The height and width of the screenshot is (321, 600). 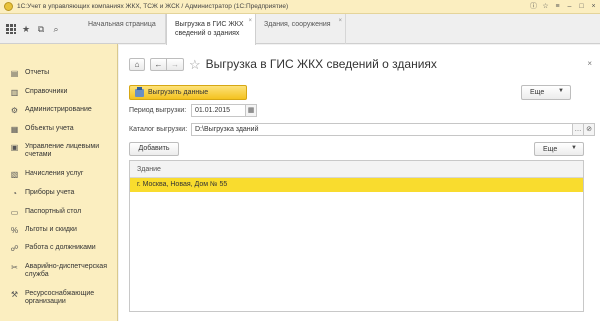 I want to click on home-button: ⌂, so click(x=137, y=64).